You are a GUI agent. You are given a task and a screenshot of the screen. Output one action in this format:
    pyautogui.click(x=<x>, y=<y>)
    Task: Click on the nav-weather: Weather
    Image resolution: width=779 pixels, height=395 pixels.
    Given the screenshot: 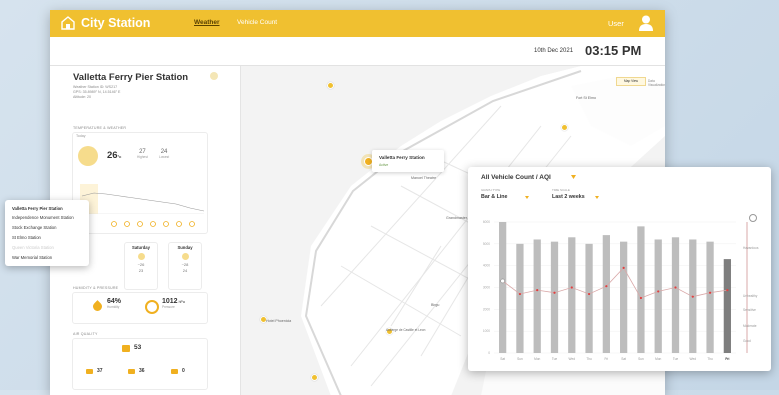 What is the action you would take?
    pyautogui.click(x=207, y=22)
    